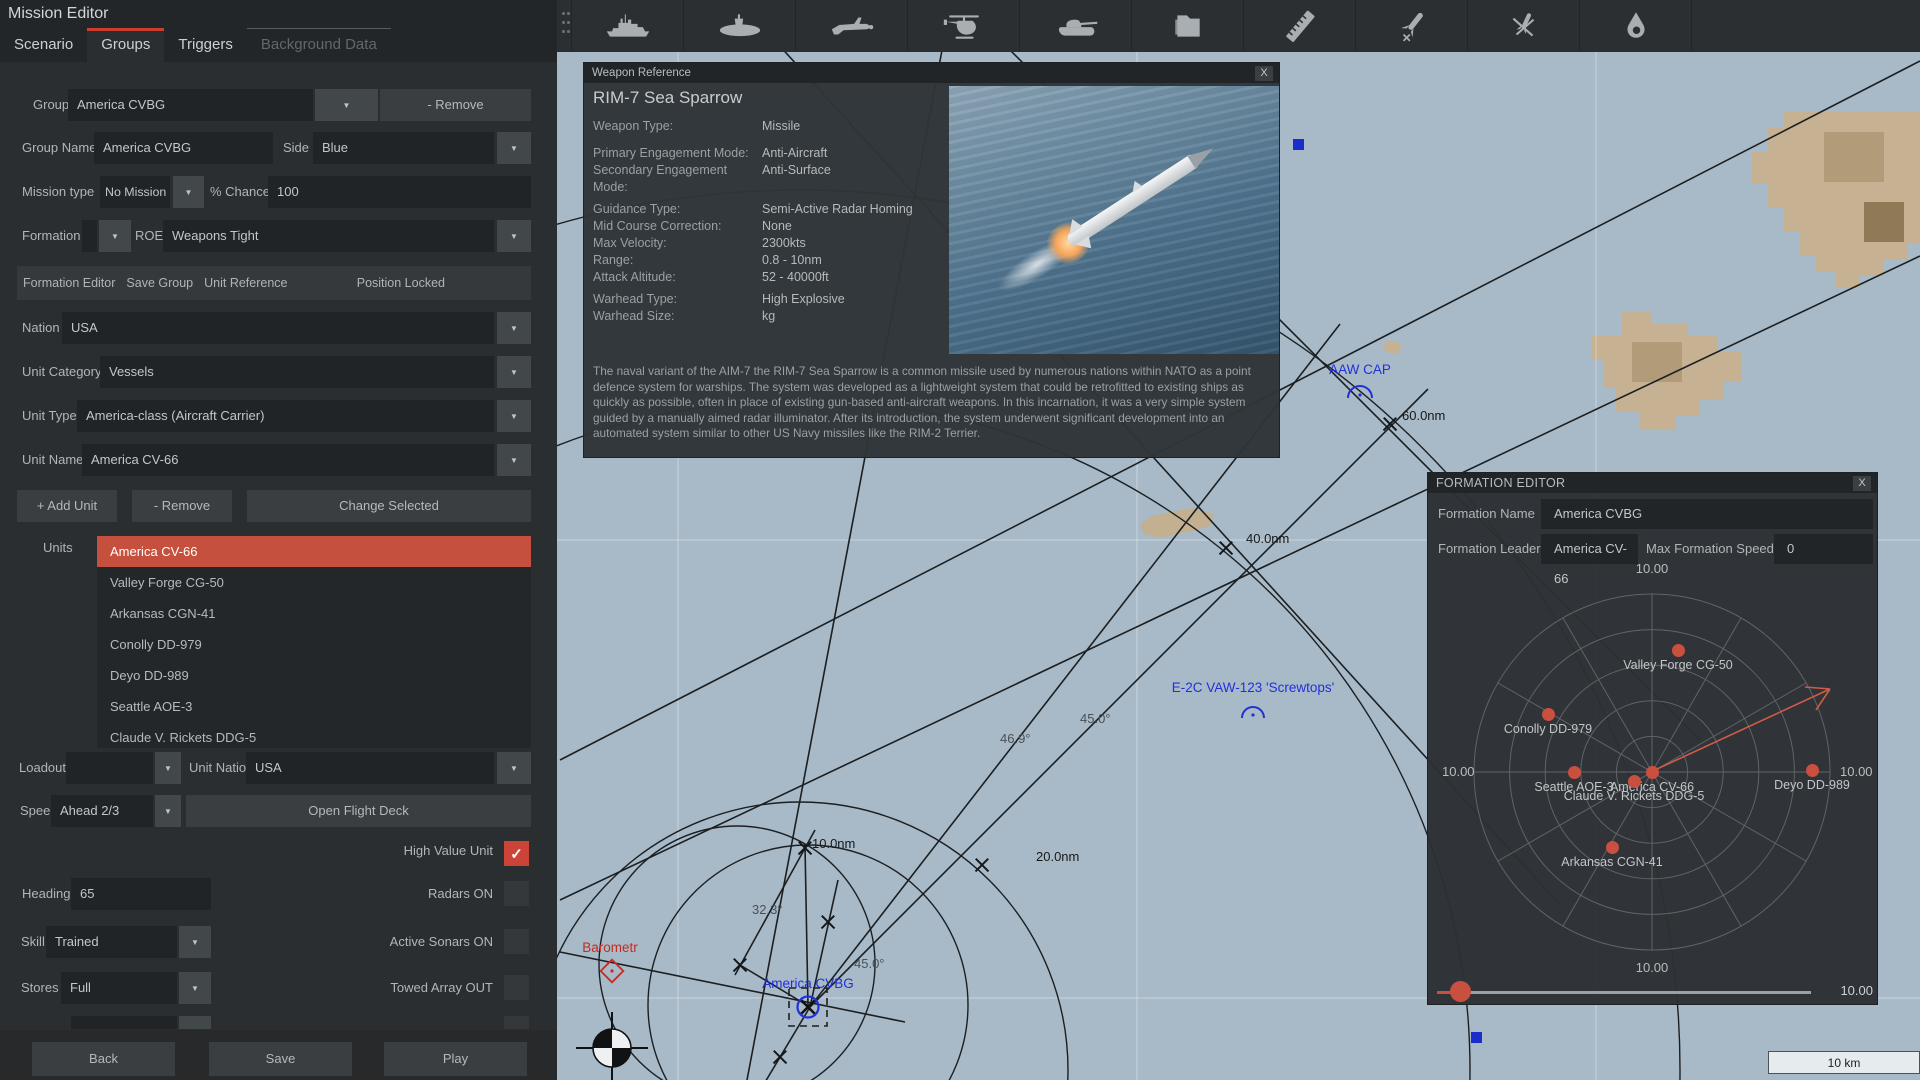 The width and height of the screenshot is (1920, 1080). I want to click on subtool-position-locked: Position Locked, so click(401, 283).